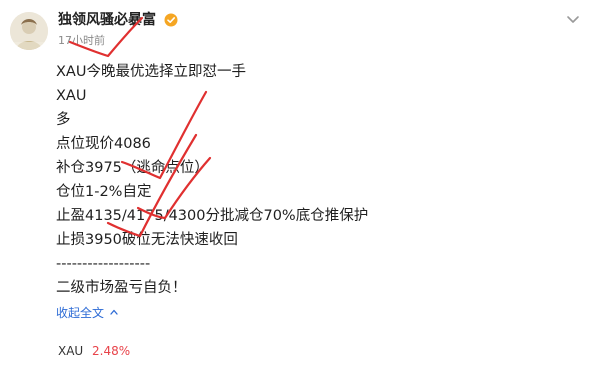  Describe the element at coordinates (29, 31) in the screenshot. I see `avatar` at that location.